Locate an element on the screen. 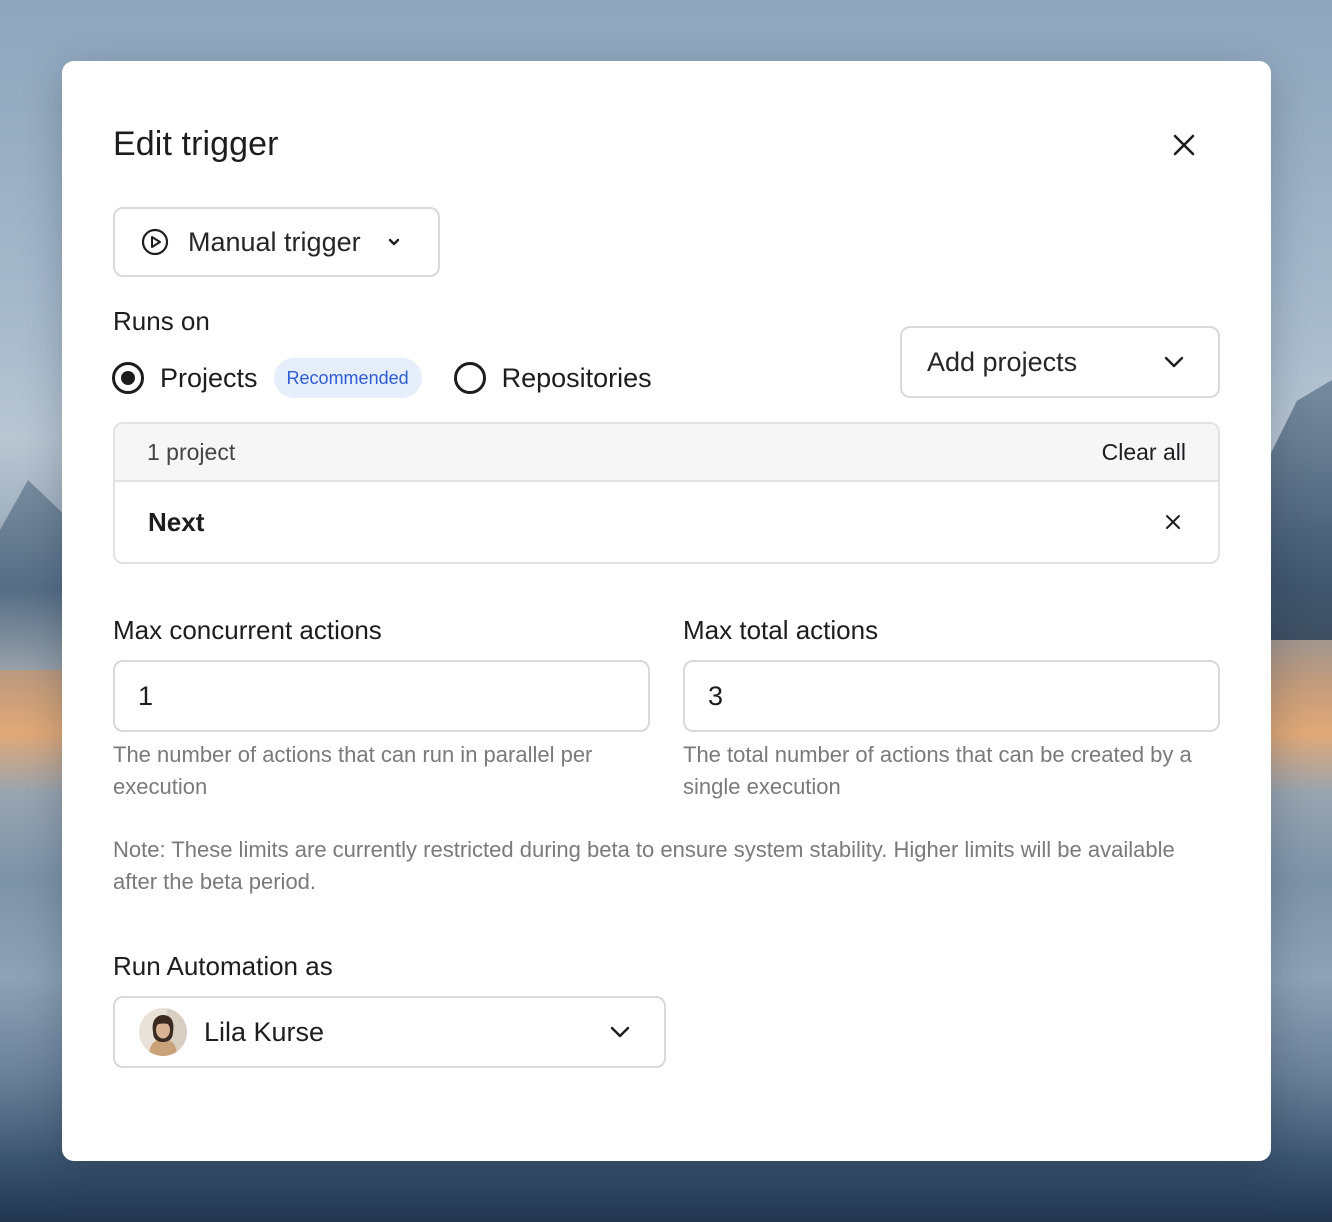 This screenshot has width=1332, height=1222. recommended-badge: Recommended is located at coordinates (347, 378).